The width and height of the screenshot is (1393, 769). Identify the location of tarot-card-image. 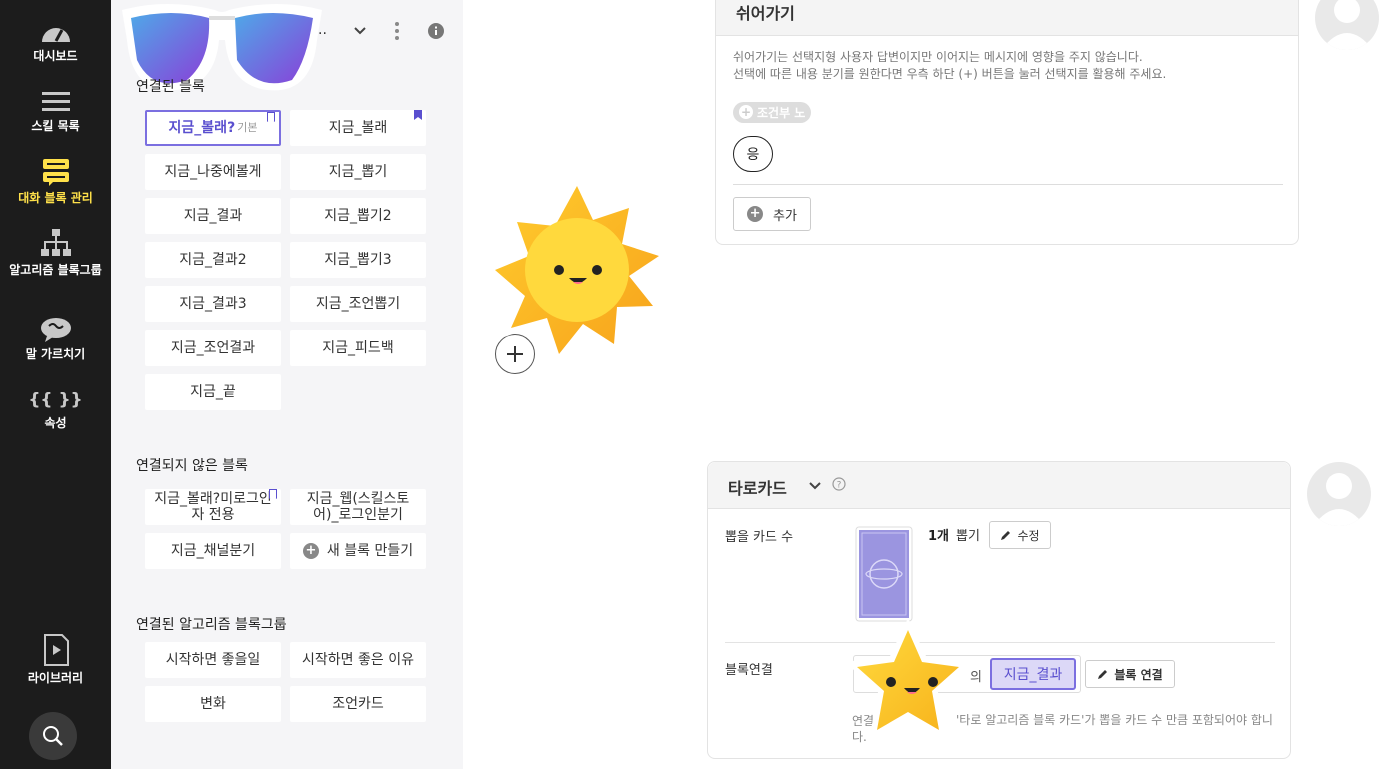
(884, 574).